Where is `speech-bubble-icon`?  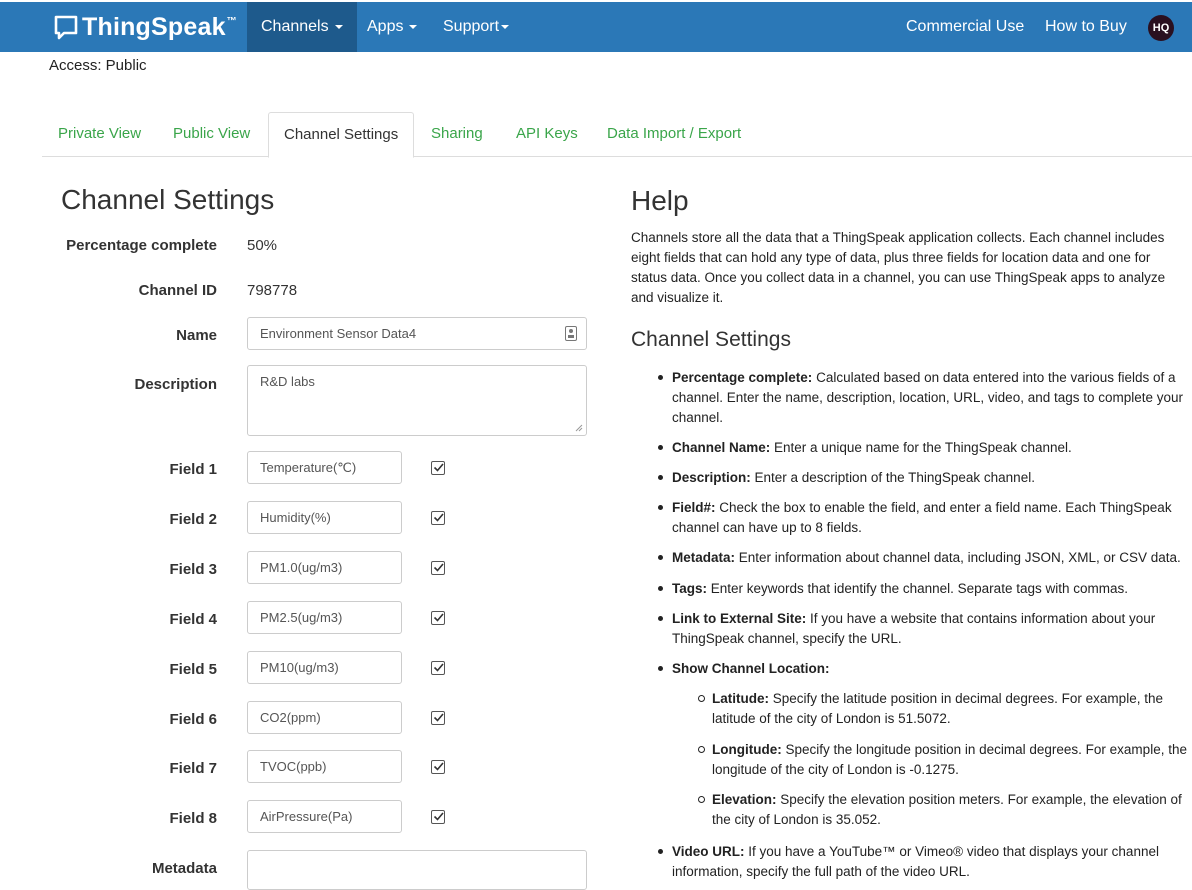 speech-bubble-icon is located at coordinates (66, 27).